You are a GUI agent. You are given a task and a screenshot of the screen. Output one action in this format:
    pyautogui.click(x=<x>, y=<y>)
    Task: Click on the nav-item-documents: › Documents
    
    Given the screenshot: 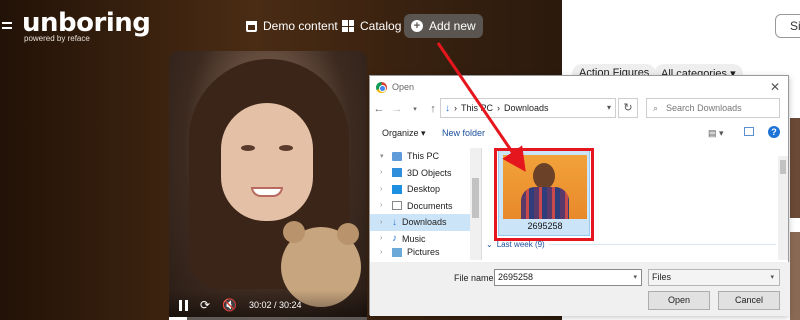 What is the action you would take?
    pyautogui.click(x=425, y=206)
    